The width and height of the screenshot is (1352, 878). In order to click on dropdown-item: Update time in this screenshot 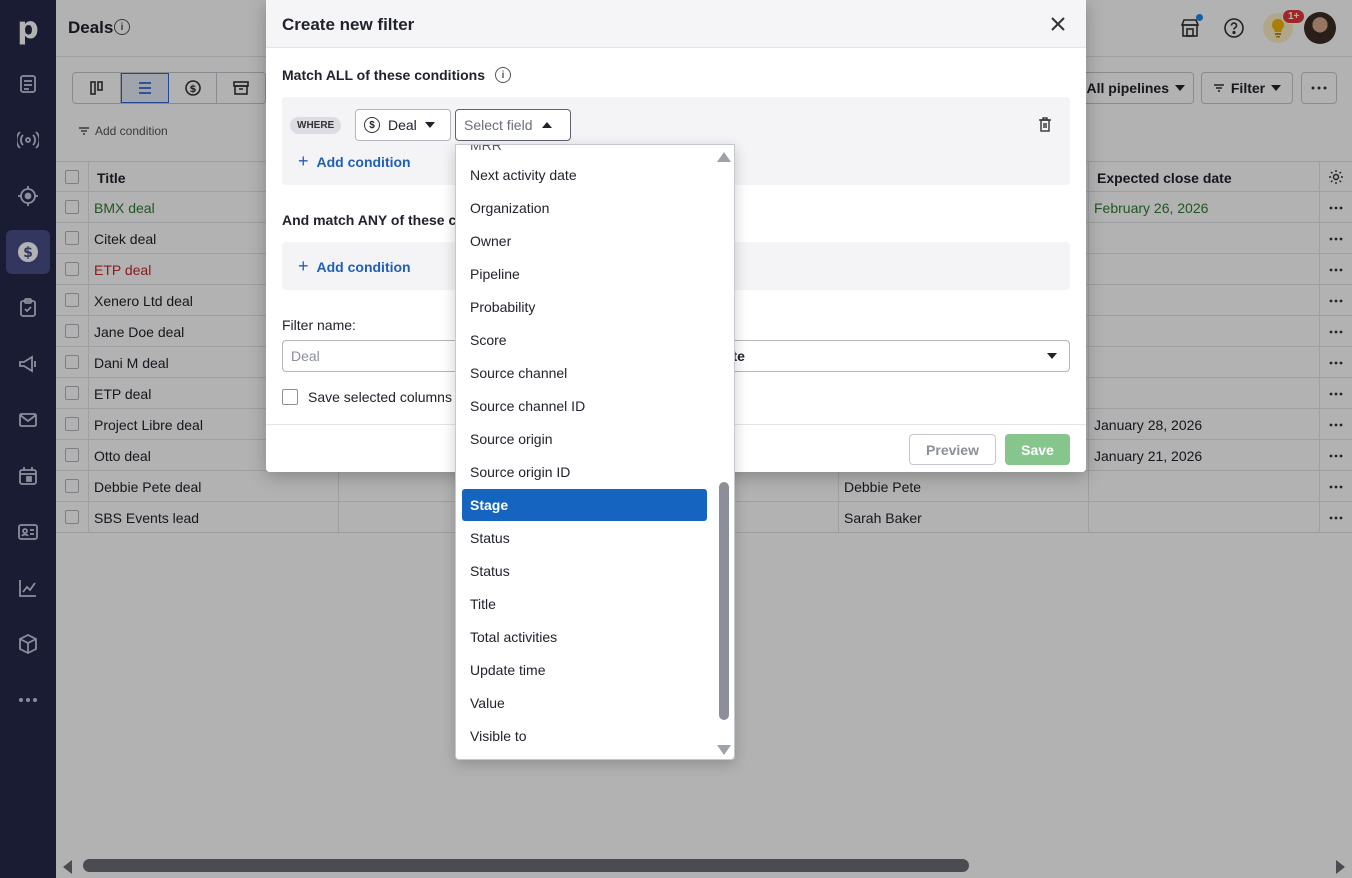, I will do `click(584, 670)`.